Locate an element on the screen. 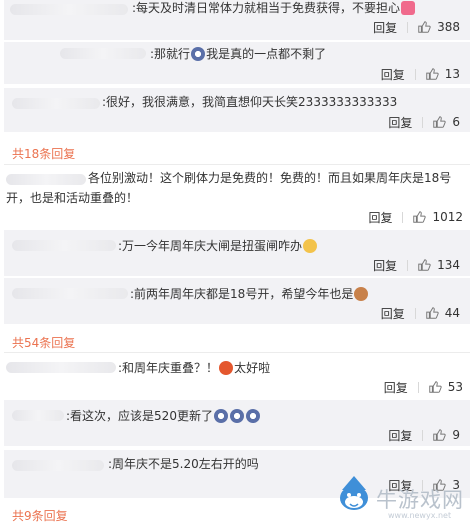 The height and width of the screenshot is (529, 473). reply-actions: 回复 9 is located at coordinates (424, 435).